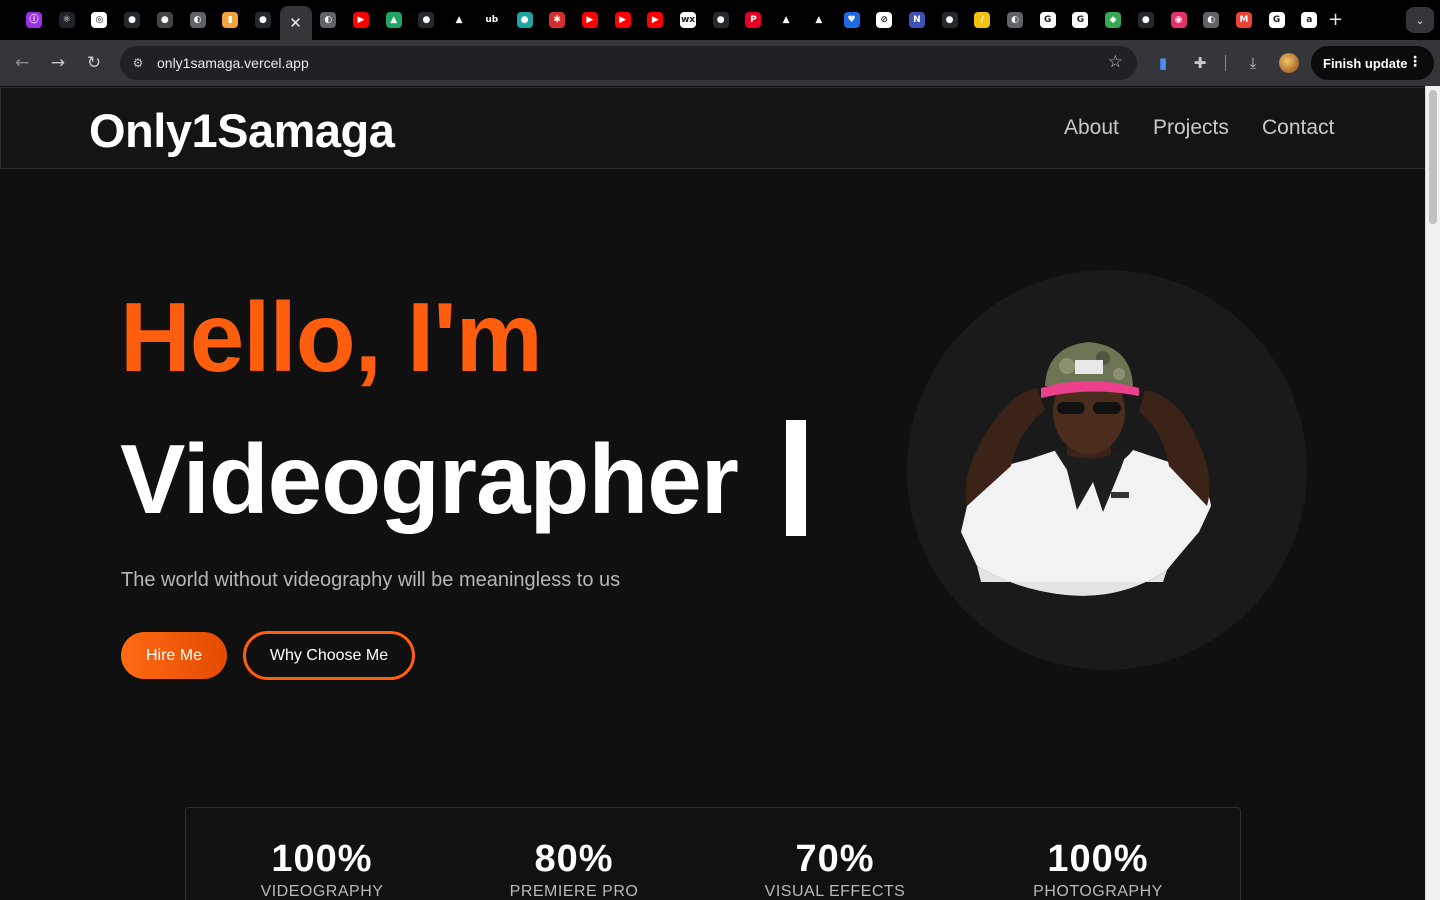 The image size is (1440, 900). Describe the element at coordinates (1098, 891) in the screenshot. I see `stat-label: PHOTOGRAPHY` at that location.